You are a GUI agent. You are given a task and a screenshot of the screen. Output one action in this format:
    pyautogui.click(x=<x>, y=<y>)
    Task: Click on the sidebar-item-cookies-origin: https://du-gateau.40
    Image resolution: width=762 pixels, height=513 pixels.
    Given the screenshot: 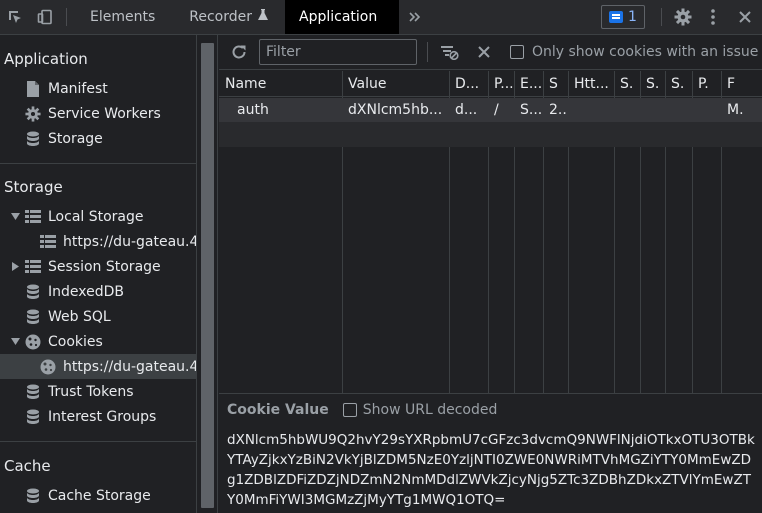 What is the action you would take?
    pyautogui.click(x=98, y=366)
    